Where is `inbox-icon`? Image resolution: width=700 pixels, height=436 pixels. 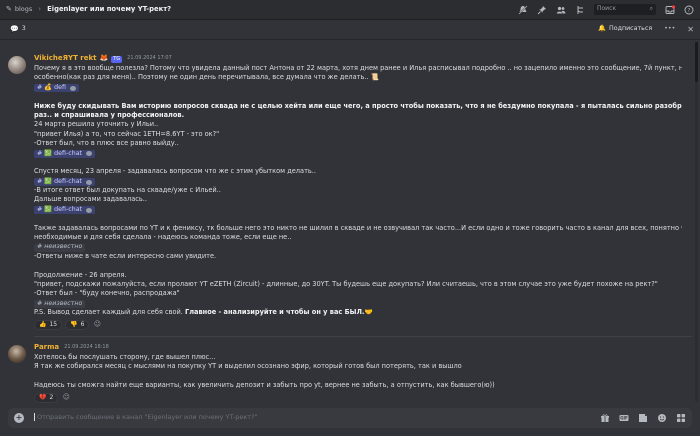
inbox-icon is located at coordinates (670, 9).